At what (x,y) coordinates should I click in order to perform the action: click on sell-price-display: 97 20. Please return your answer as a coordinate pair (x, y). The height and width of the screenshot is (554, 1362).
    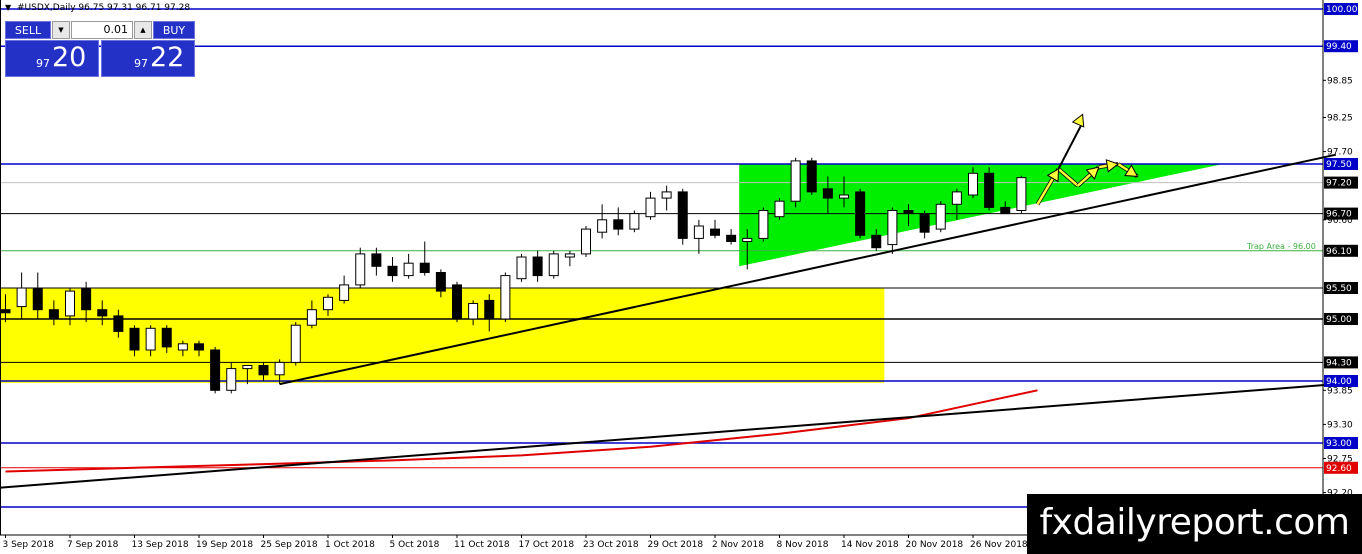
    Looking at the image, I should click on (52, 58).